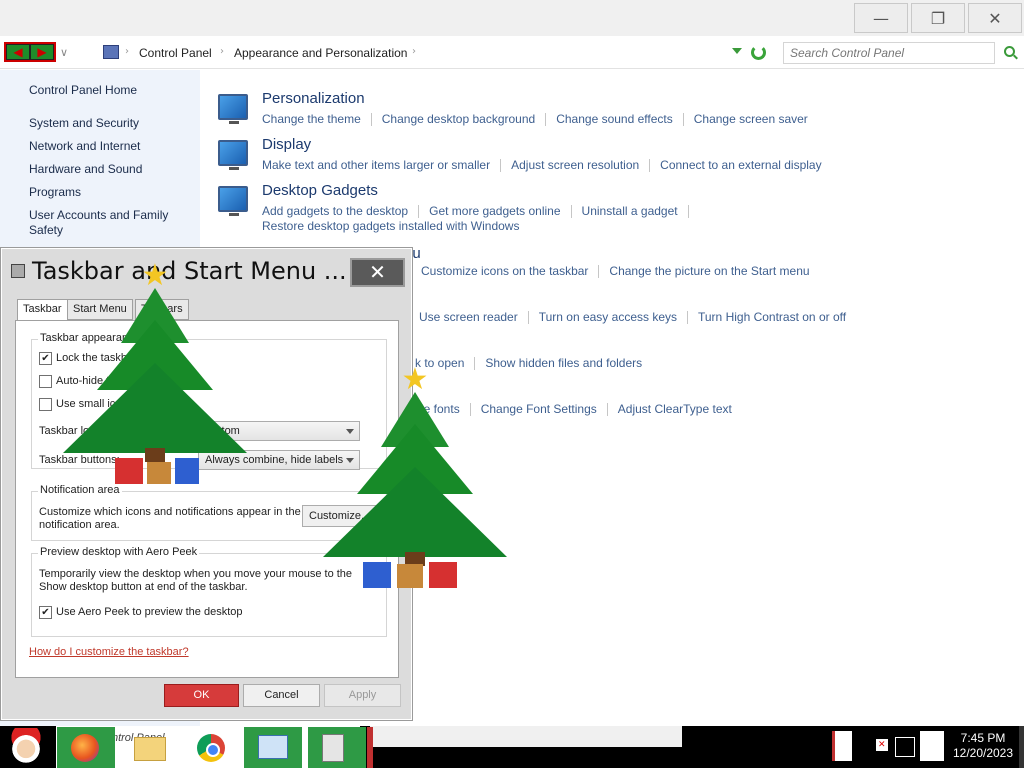  What do you see at coordinates (233, 201) in the screenshot?
I see `gadgets-icon` at bounding box center [233, 201].